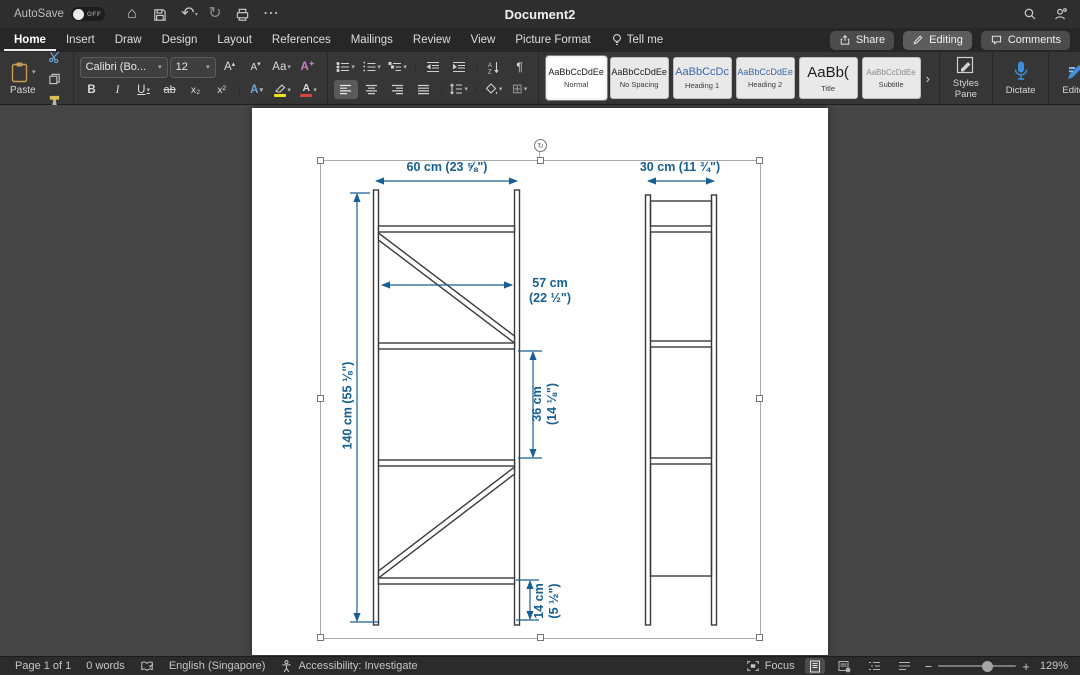  Describe the element at coordinates (1060, 14) in the screenshot. I see `contact-icon` at that location.